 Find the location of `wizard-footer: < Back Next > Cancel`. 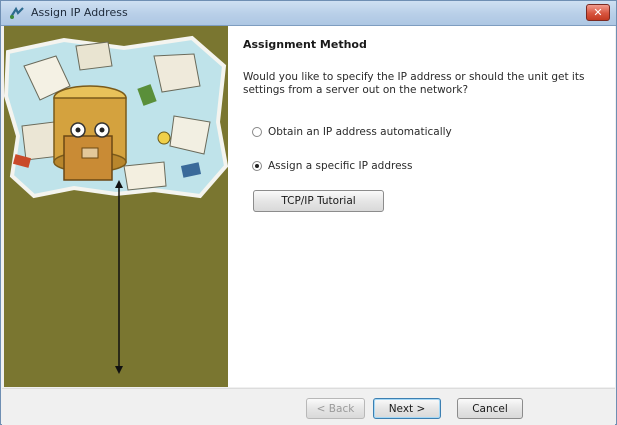

wizard-footer: < Back Next > Cancel is located at coordinates (308, 406).